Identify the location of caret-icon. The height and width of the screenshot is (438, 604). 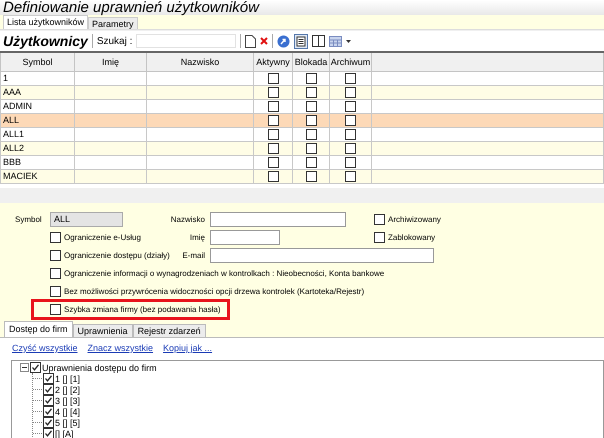
(349, 41).